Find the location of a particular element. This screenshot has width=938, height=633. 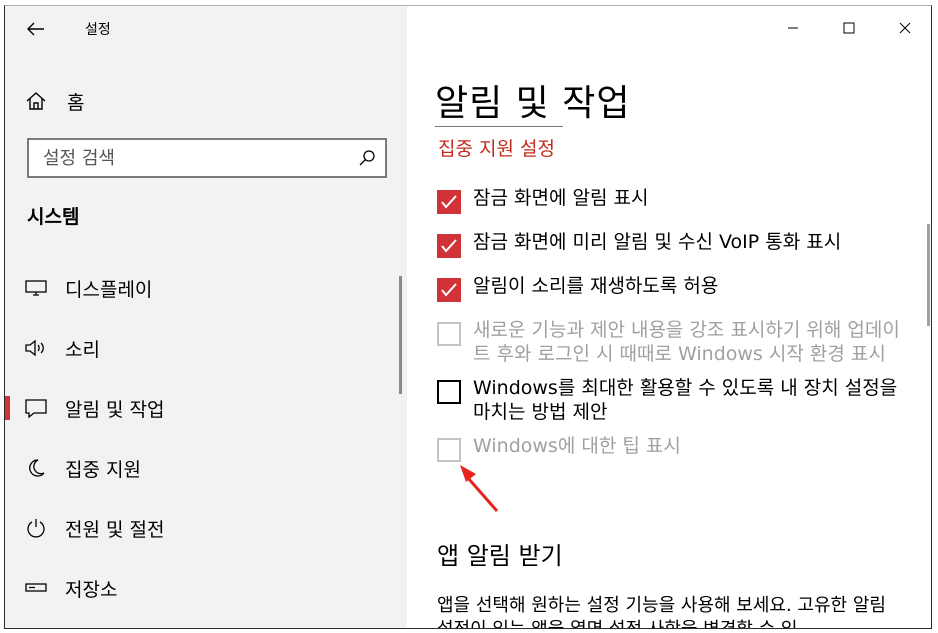

arrow-left-icon is located at coordinates (35, 29).